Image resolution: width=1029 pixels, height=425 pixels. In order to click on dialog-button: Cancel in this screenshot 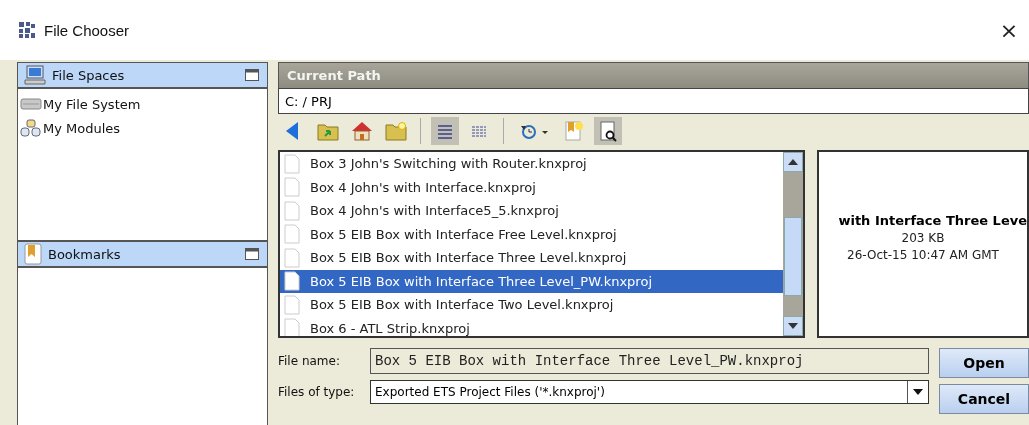, I will do `click(984, 399)`.